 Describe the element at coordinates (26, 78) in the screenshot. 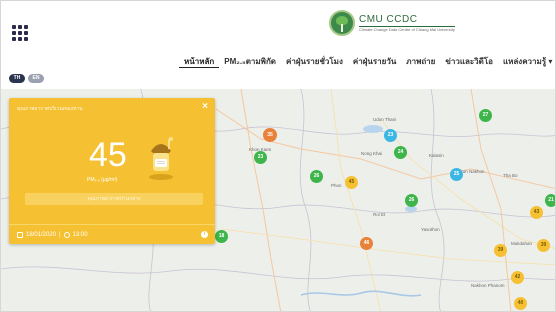

I see `language-switch: TH EN` at that location.